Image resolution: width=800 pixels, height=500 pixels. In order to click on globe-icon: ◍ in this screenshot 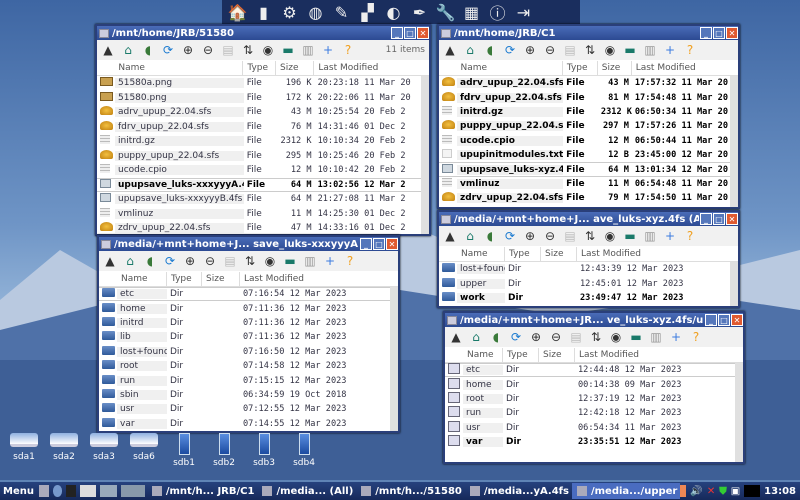, I will do `click(315, 12)`.